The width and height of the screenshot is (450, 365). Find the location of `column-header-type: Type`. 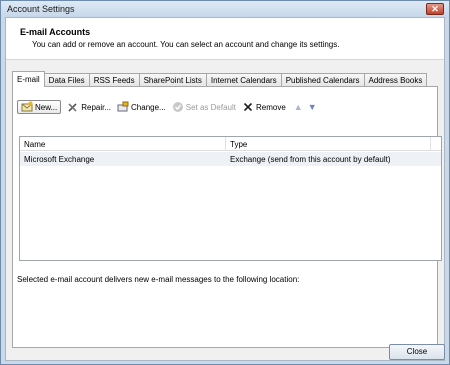

column-header-type: Type is located at coordinates (238, 144).